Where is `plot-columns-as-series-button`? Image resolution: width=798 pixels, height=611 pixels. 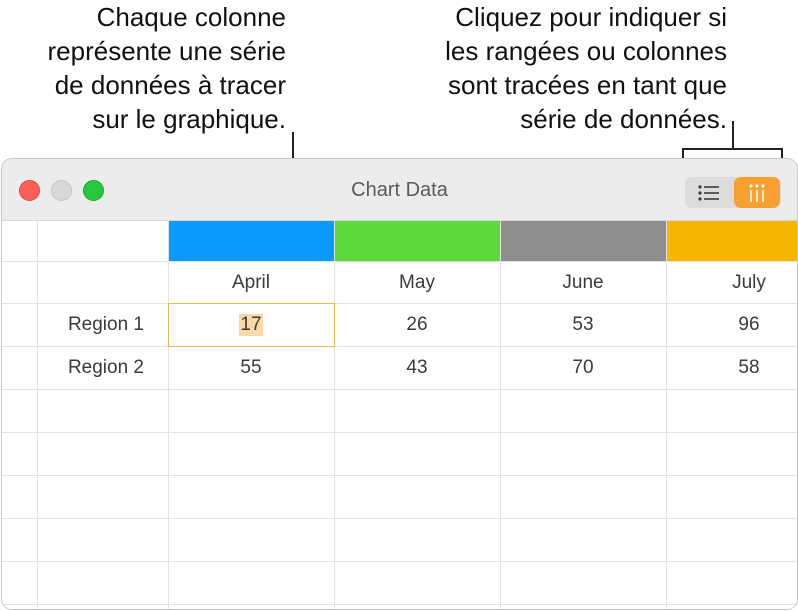 plot-columns-as-series-button is located at coordinates (757, 192).